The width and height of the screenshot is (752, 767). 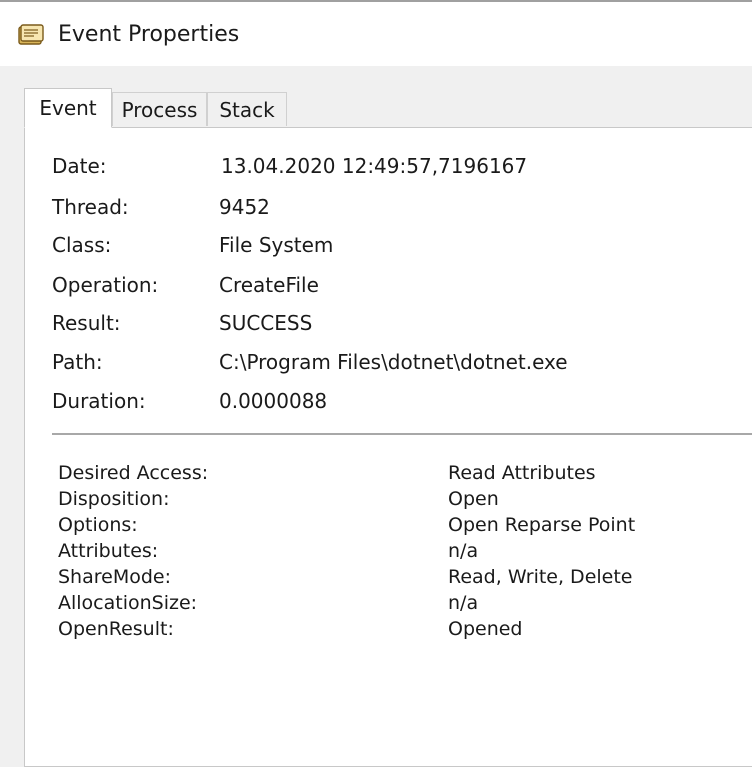 What do you see at coordinates (273, 401) in the screenshot?
I see `property-value: 0.0000088` at bounding box center [273, 401].